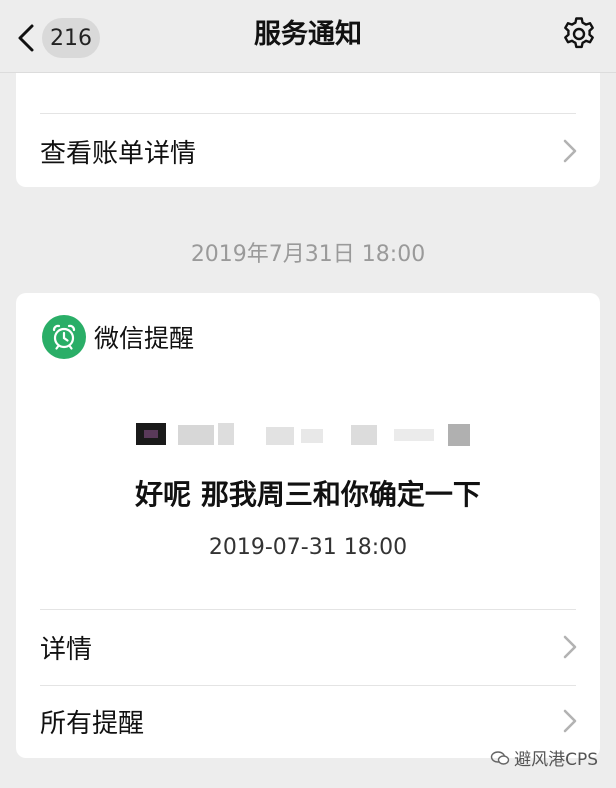 The height and width of the screenshot is (788, 616). I want to click on nav-bar: 216 服务通知, so click(308, 36).